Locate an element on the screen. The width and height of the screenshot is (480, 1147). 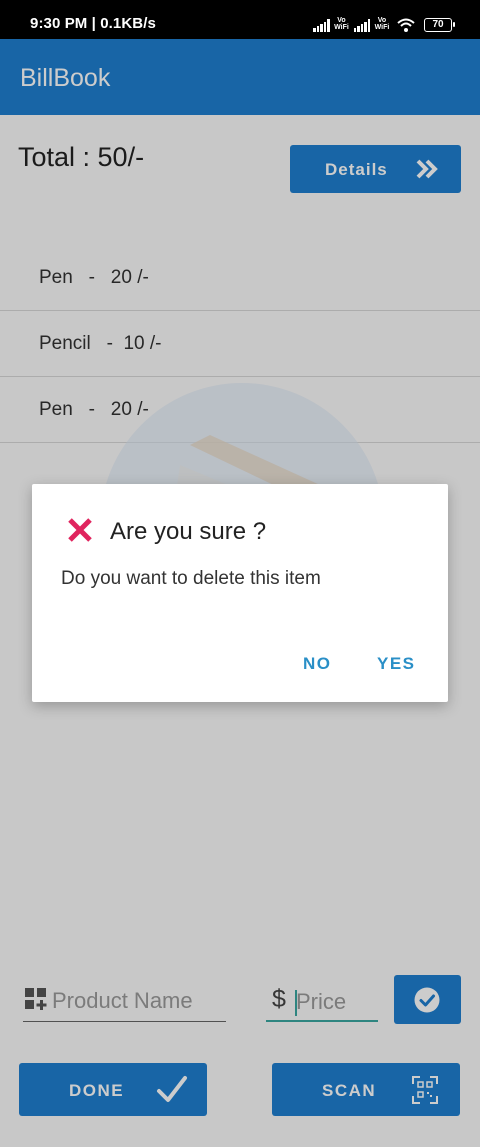
status-icons: Vo WiFi Vo WiFi 70 is located at coordinates (384, 23).